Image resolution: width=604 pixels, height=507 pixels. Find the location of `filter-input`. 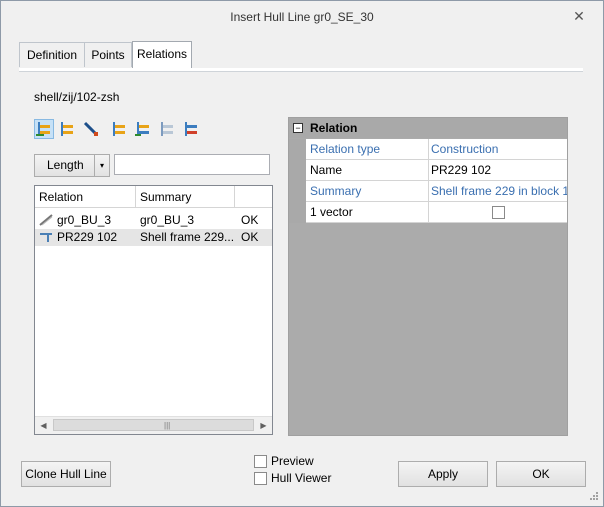

filter-input is located at coordinates (192, 164).